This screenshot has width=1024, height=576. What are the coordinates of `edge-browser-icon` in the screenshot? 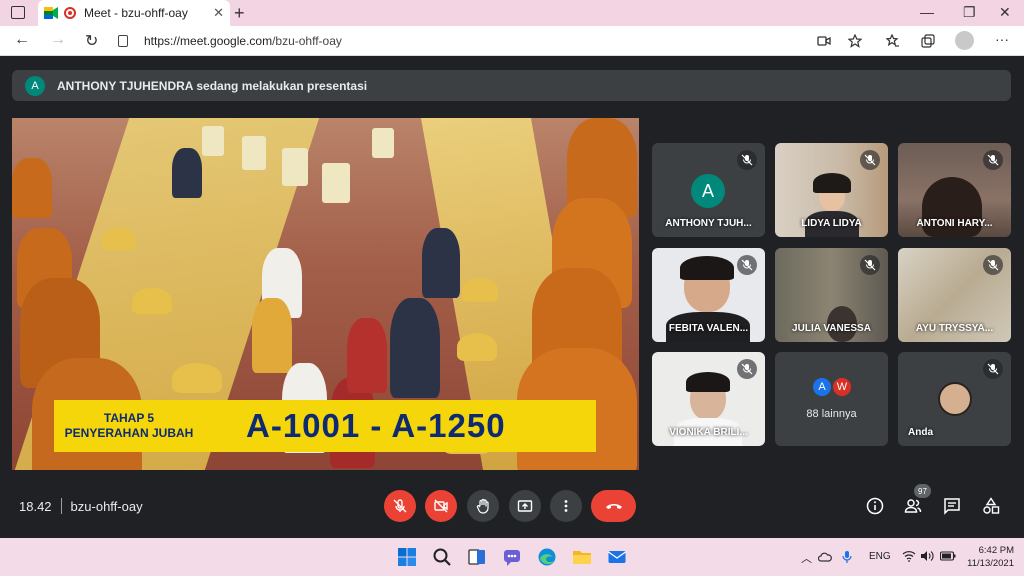 It's located at (547, 557).